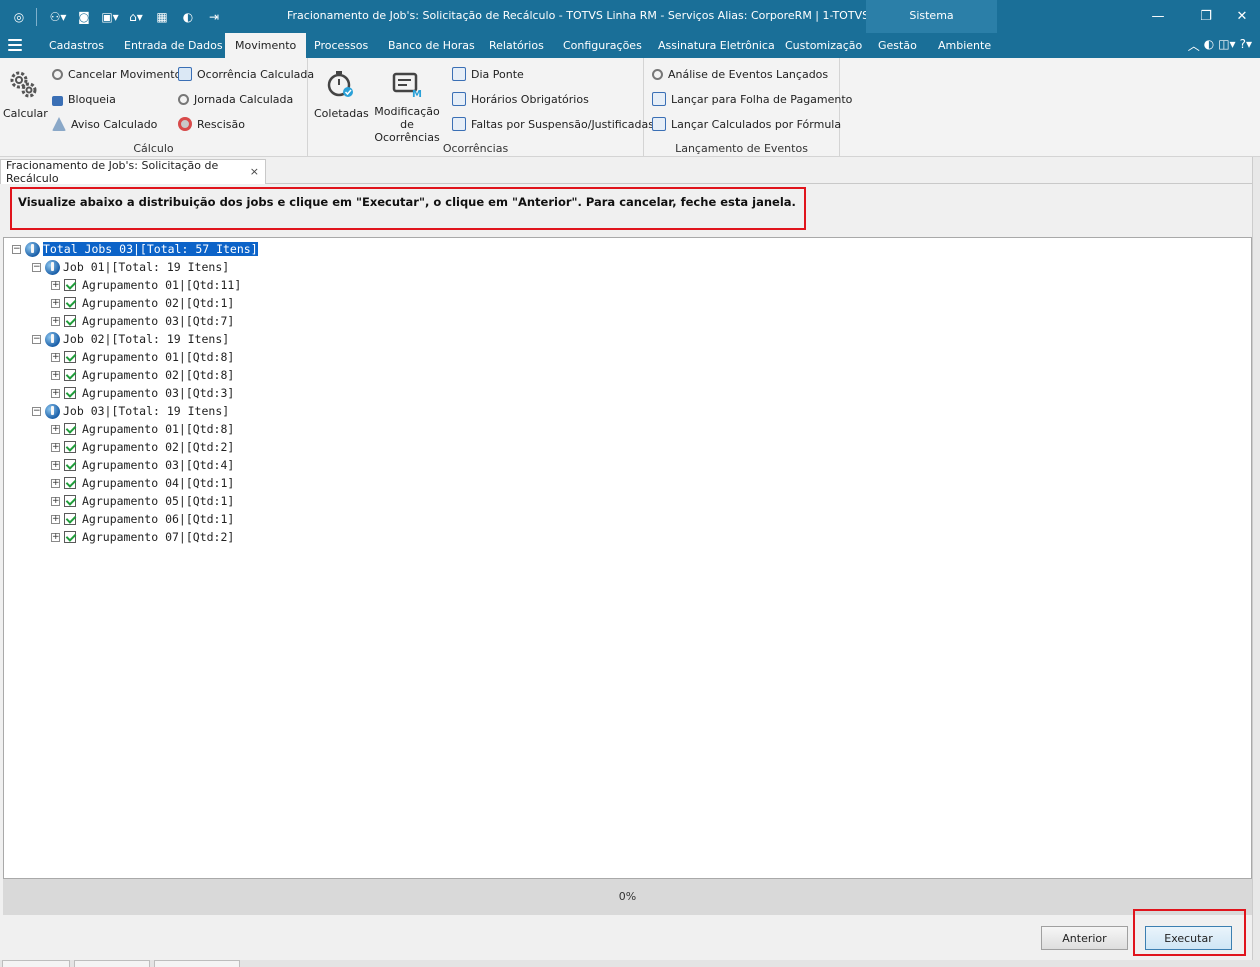 The image size is (1260, 967). What do you see at coordinates (488, 74) in the screenshot?
I see `dia-ponte-button: Dia Ponte` at bounding box center [488, 74].